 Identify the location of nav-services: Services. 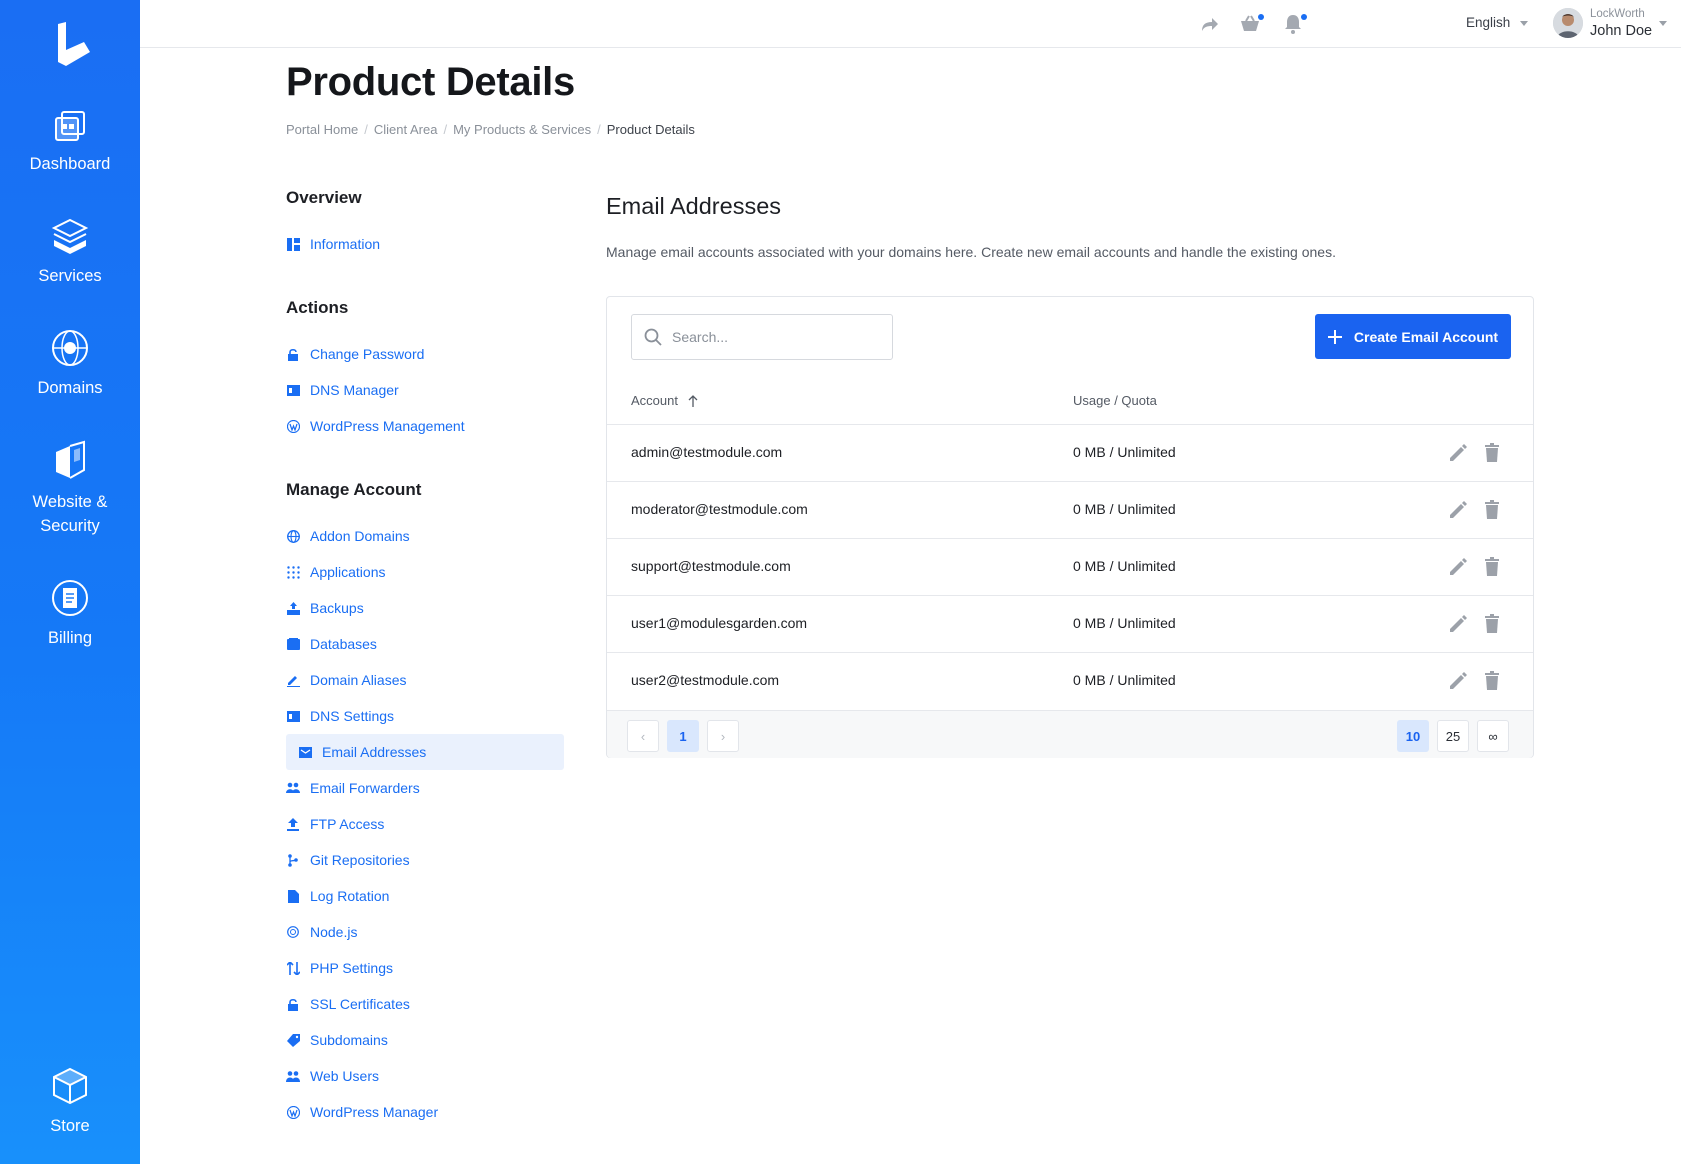
(70, 252).